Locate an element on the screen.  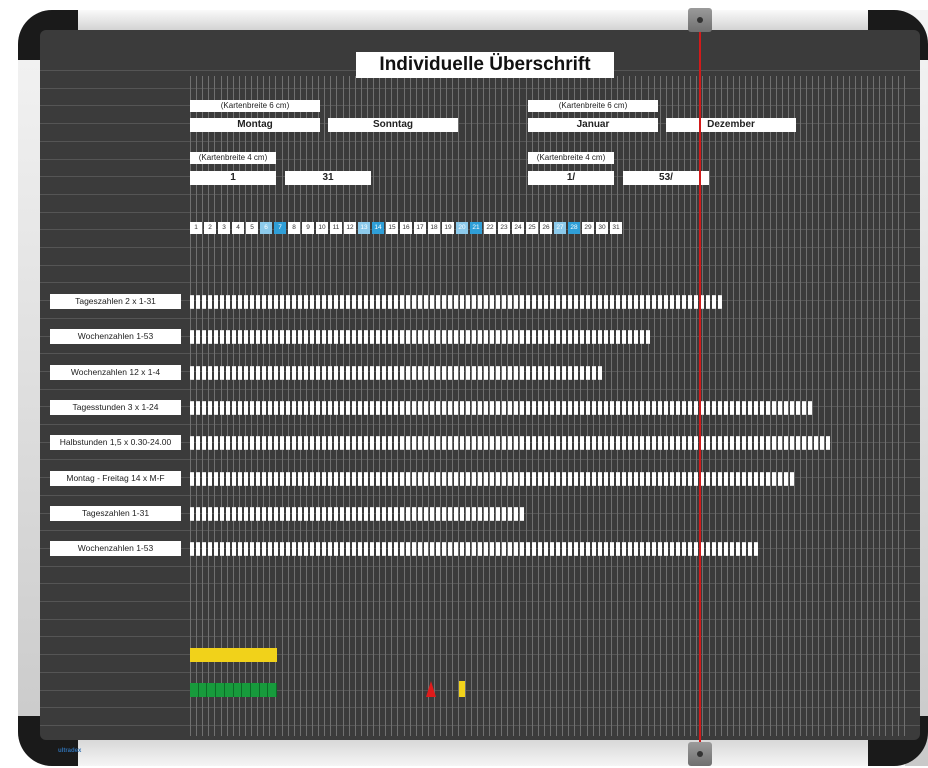
day-card: 24 is located at coordinates (518, 228).